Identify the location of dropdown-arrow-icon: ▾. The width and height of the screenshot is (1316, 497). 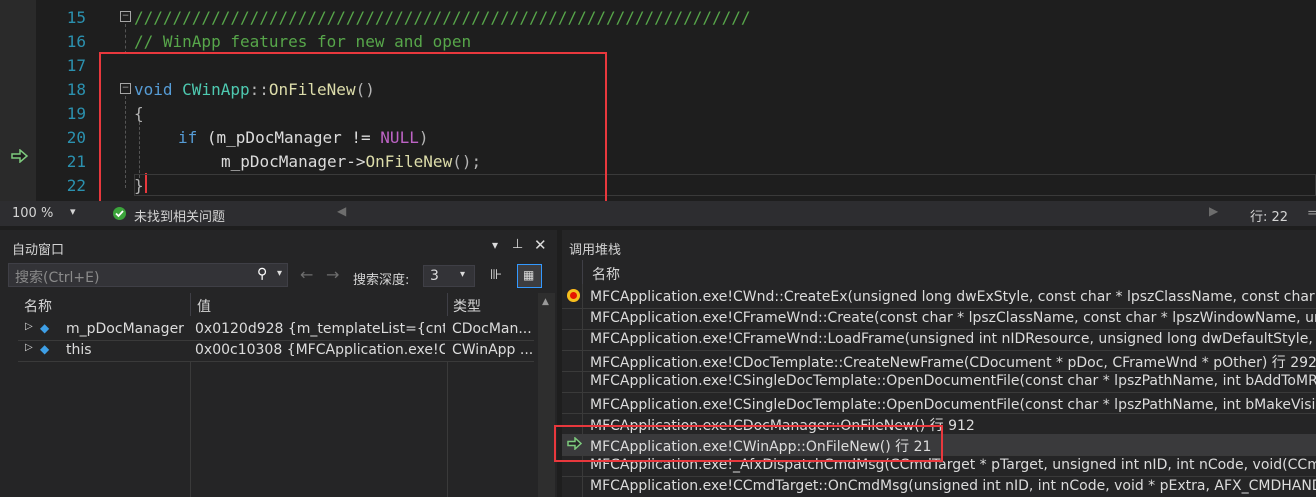
(463, 274).